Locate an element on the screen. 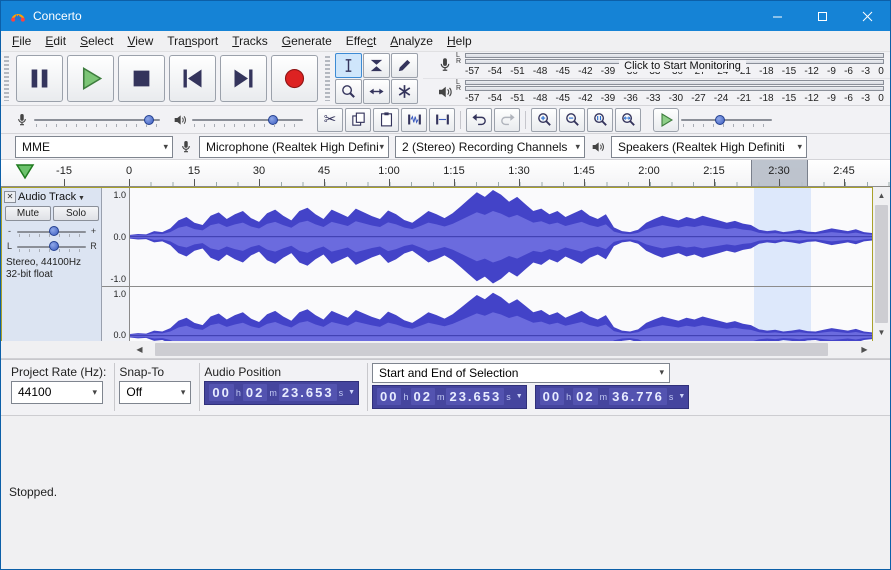 The image size is (891, 570). audio-position-field: 00 h 02 m 23.653 s is located at coordinates (282, 392).